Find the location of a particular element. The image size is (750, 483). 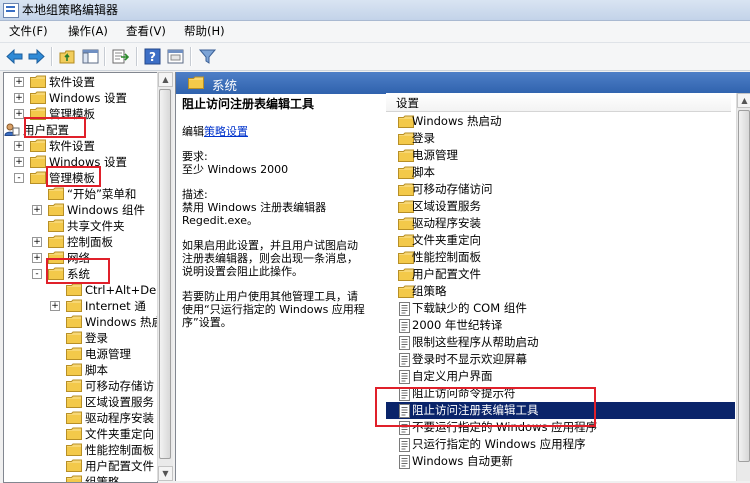

list-setting-item: 自定义用户界面 is located at coordinates (560, 376).